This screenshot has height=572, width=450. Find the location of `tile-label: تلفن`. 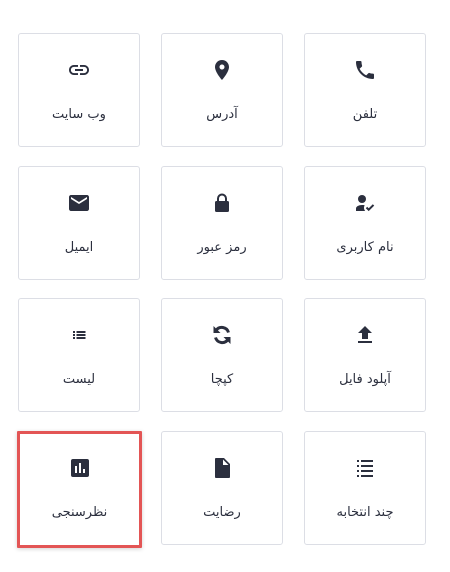

tile-label: تلفن is located at coordinates (365, 114).